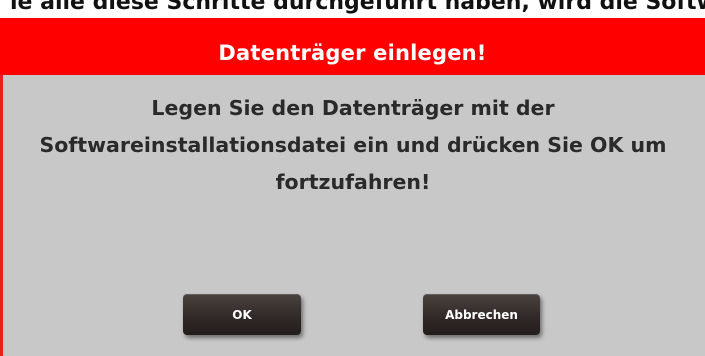 The image size is (705, 356). I want to click on cancel-button-label: Abbrechen, so click(481, 314).